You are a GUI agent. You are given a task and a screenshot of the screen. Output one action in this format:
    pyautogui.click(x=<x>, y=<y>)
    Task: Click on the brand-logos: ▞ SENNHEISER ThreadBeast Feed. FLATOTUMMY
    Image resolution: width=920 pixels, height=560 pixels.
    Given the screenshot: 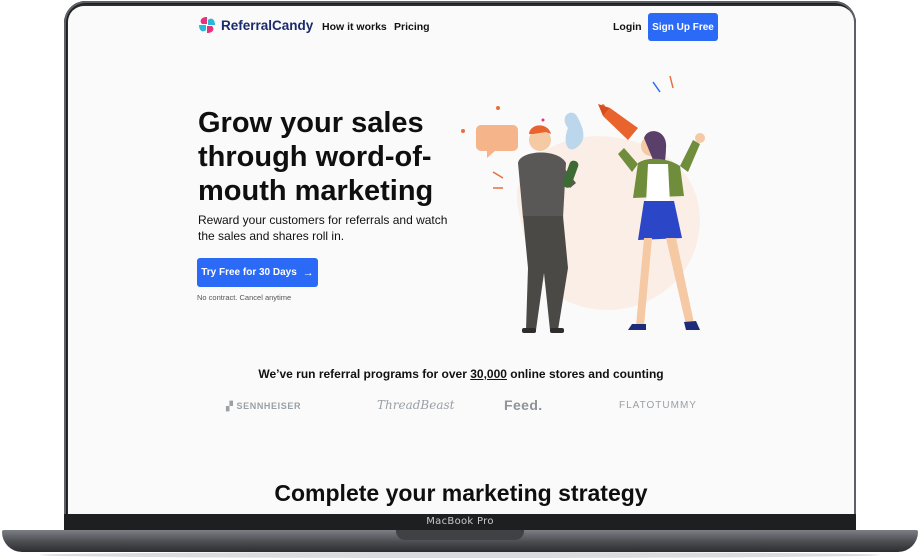 What is the action you would take?
    pyautogui.click(x=461, y=407)
    